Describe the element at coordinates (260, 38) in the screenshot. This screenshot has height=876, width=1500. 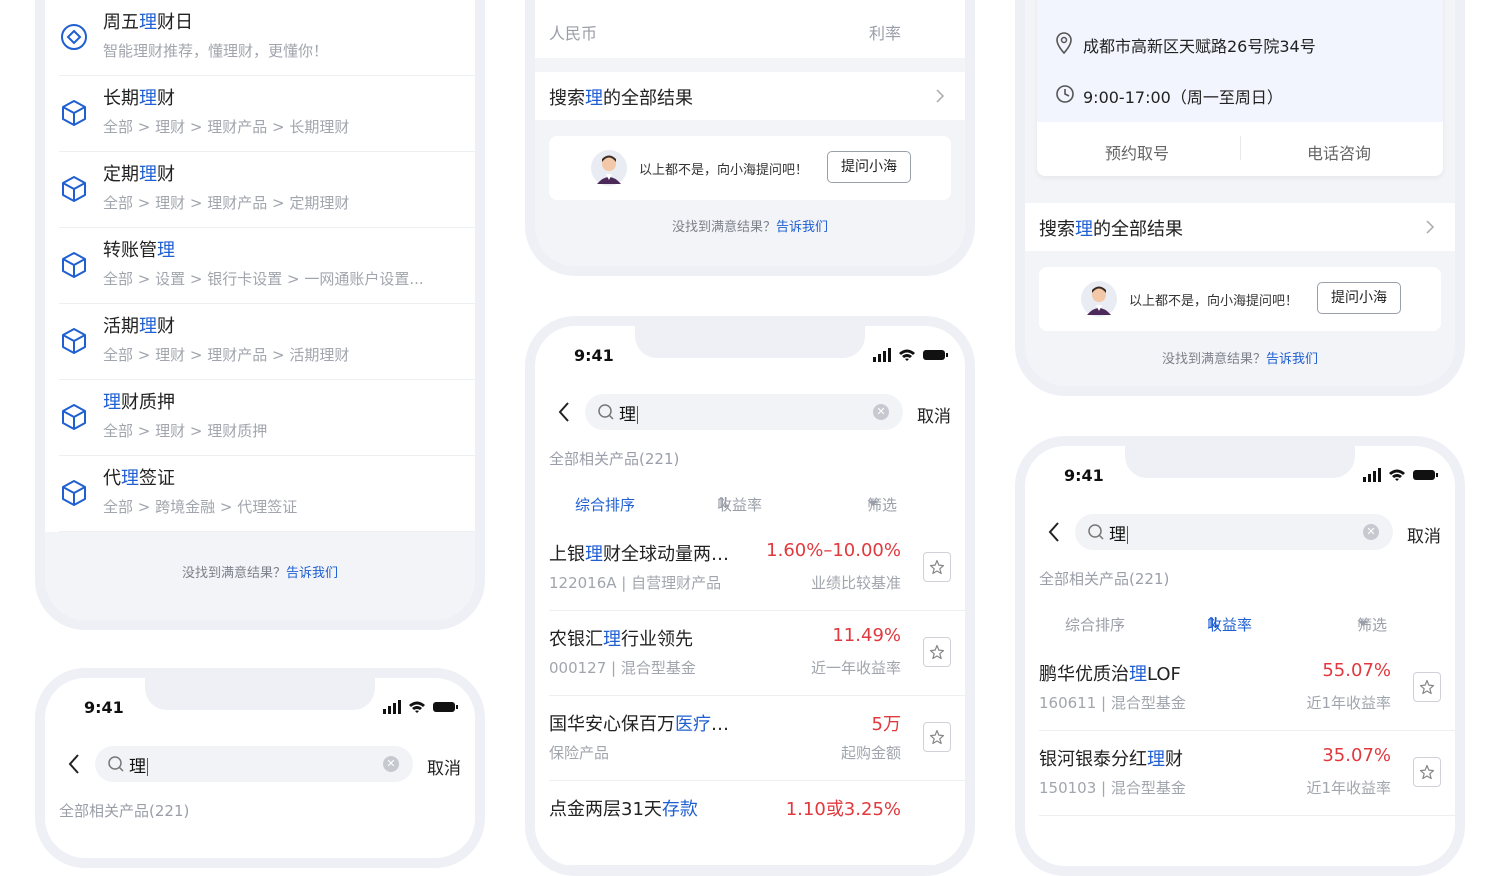
I see `suggestion-item: 周五理财日智能理财推荐，懂理财，更懂你！` at that location.